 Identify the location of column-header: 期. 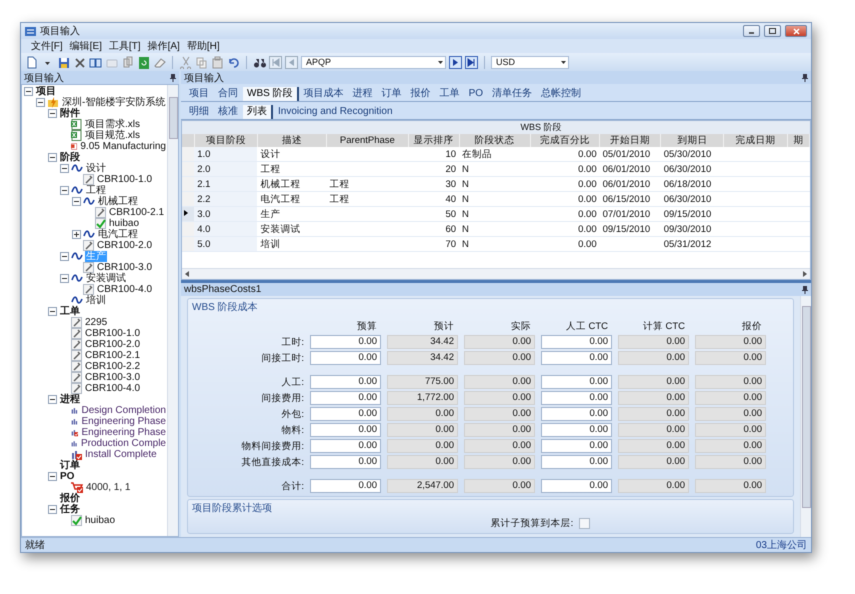
(798, 140).